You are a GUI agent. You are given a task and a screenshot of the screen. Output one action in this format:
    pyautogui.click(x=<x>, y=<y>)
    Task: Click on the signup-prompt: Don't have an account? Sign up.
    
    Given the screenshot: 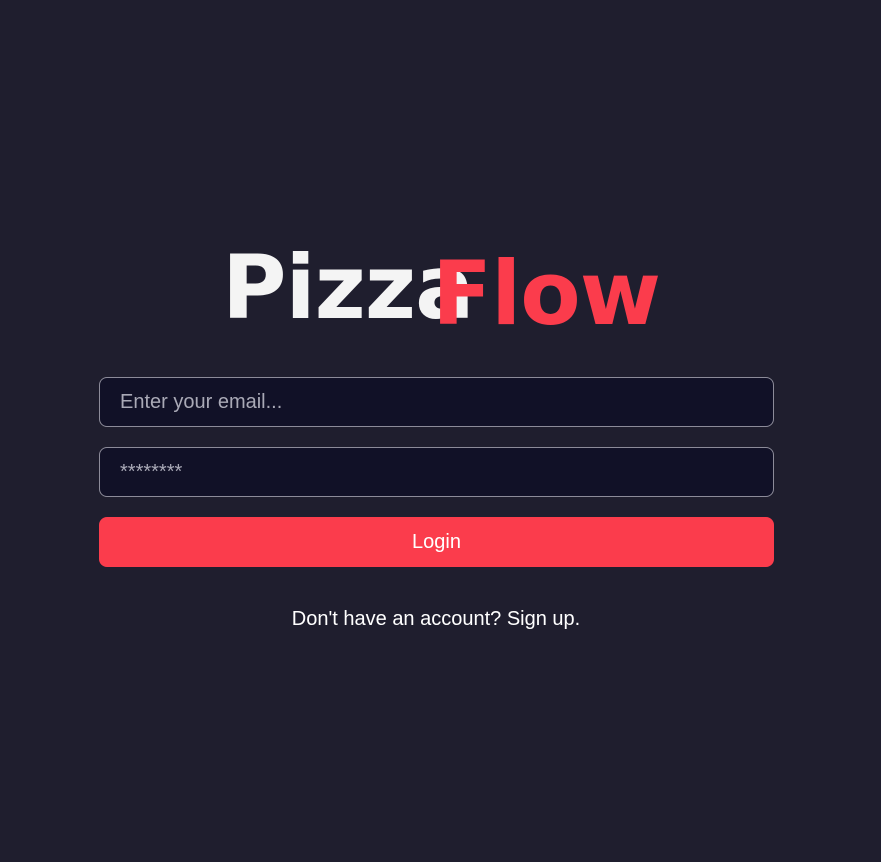 What is the action you would take?
    pyautogui.click(x=436, y=619)
    